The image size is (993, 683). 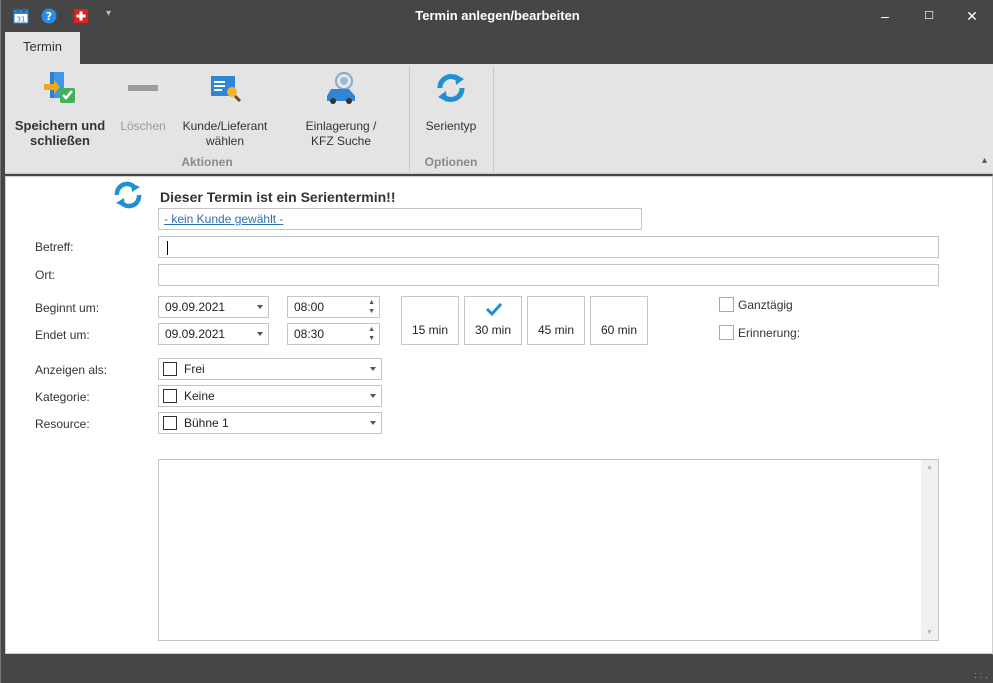 I want to click on series-type-label: Serientyp, so click(x=451, y=126).